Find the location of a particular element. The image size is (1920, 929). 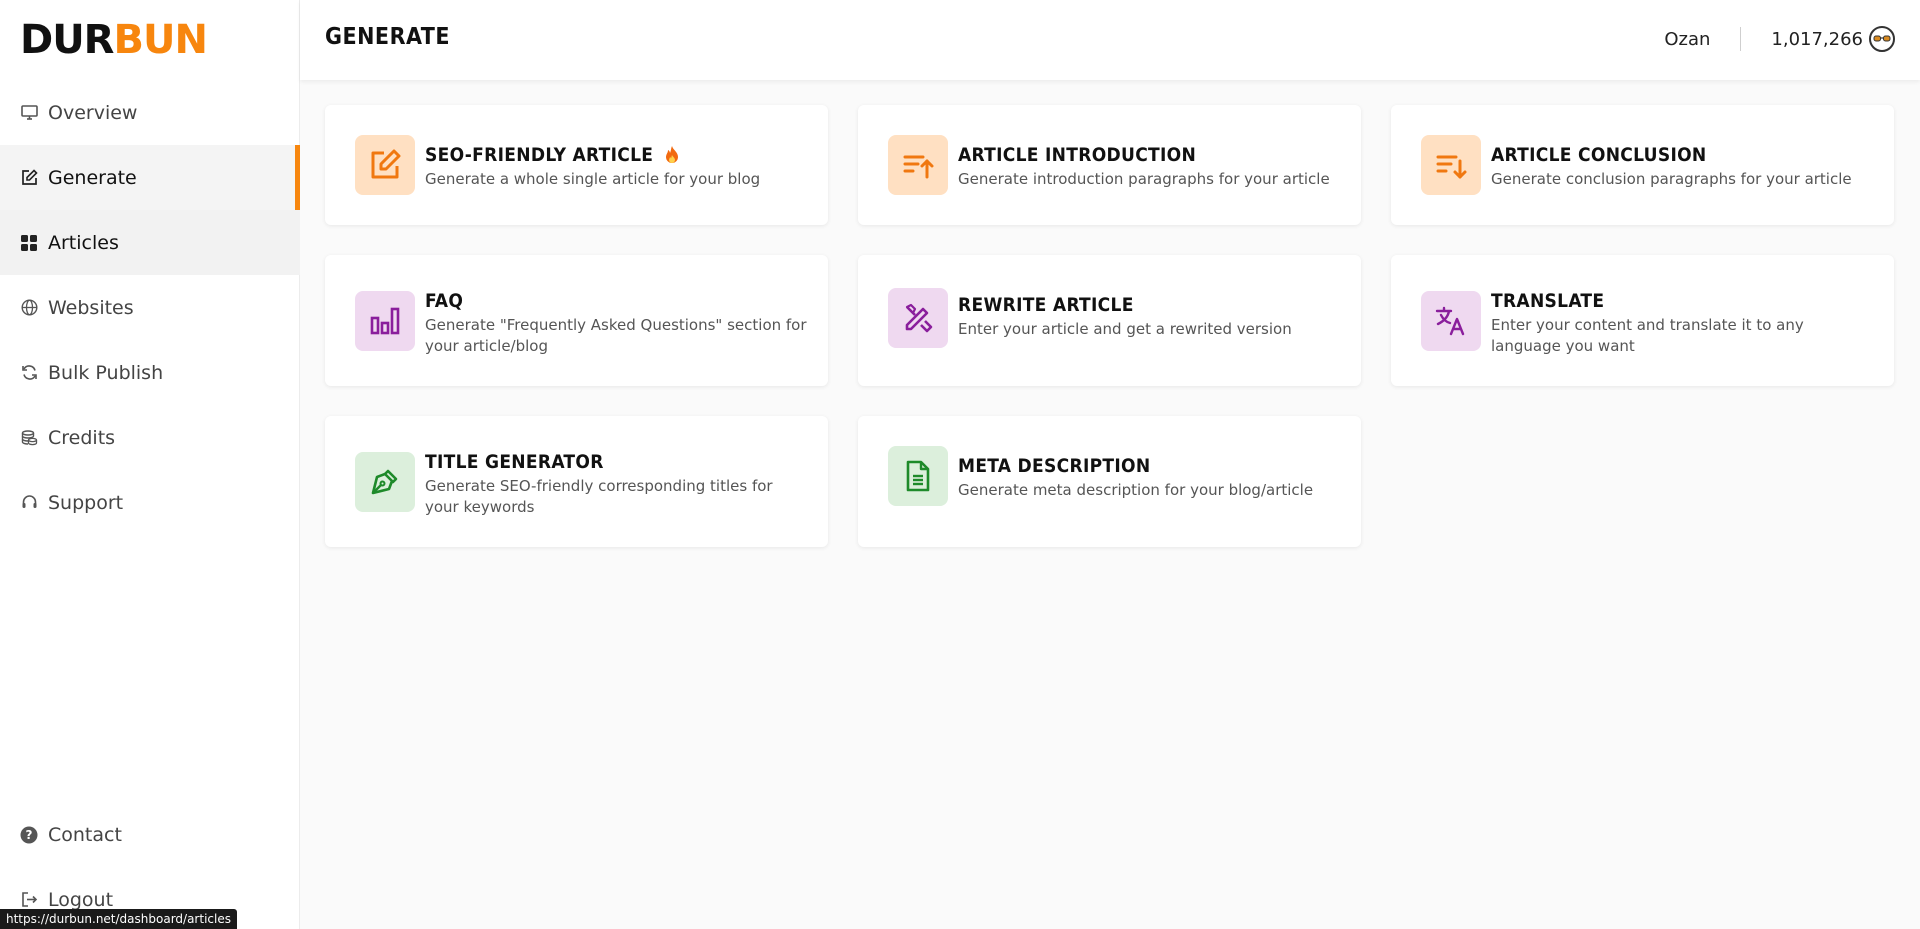

card-title: REWRITE ARTICLE is located at coordinates (1046, 305).